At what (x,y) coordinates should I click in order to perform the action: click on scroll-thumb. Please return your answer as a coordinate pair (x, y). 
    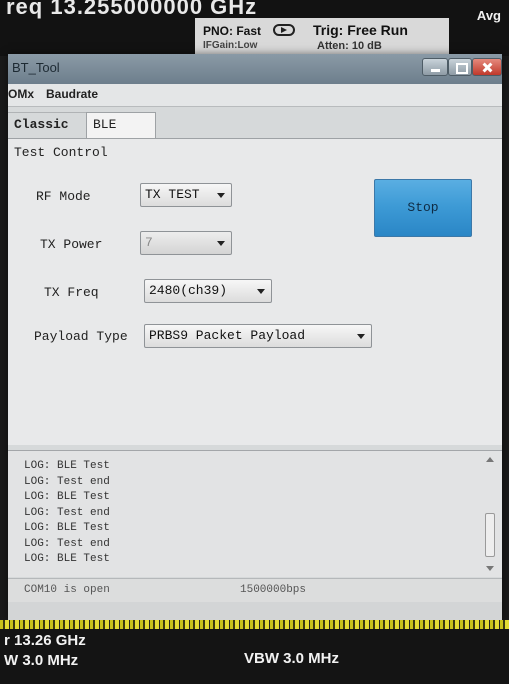
    Looking at the image, I should click on (490, 535).